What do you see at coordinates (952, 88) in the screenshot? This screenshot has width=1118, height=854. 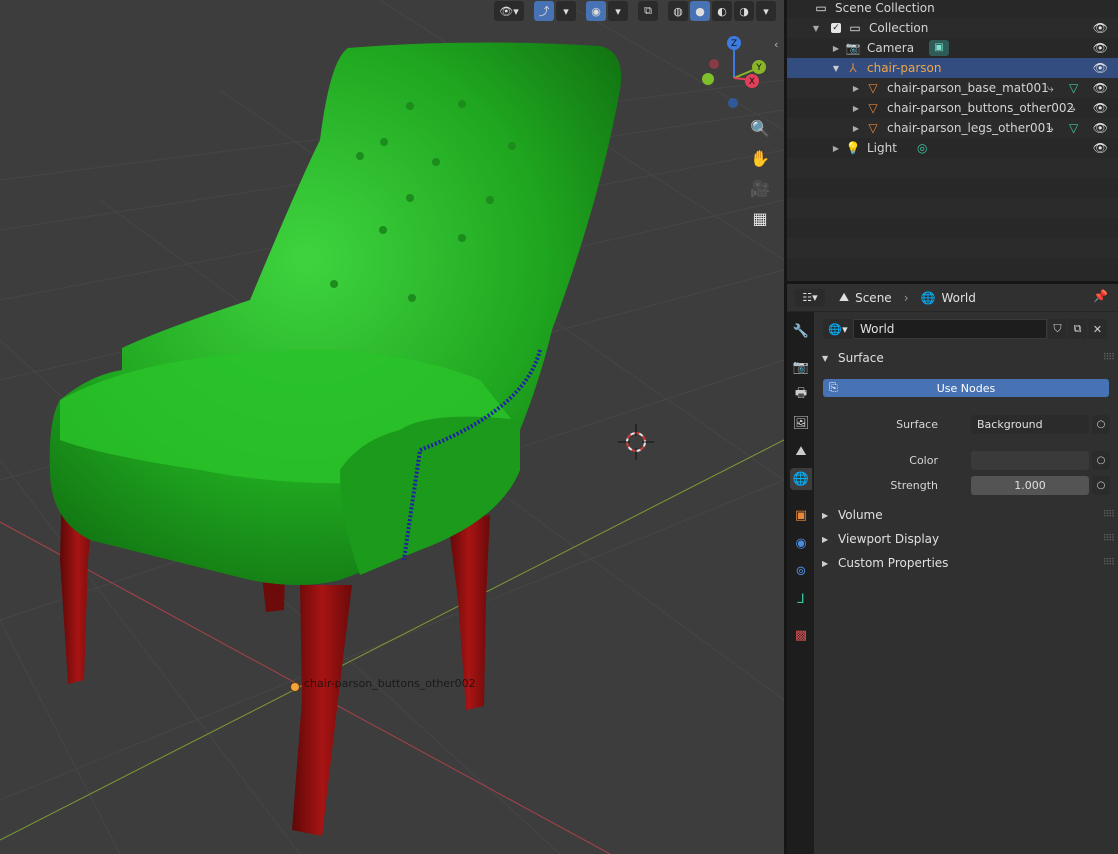 I see `outliner-row-base-mat: ▶ ▽ chair-parson_base_mat001 ⤷ ▽ 👁` at bounding box center [952, 88].